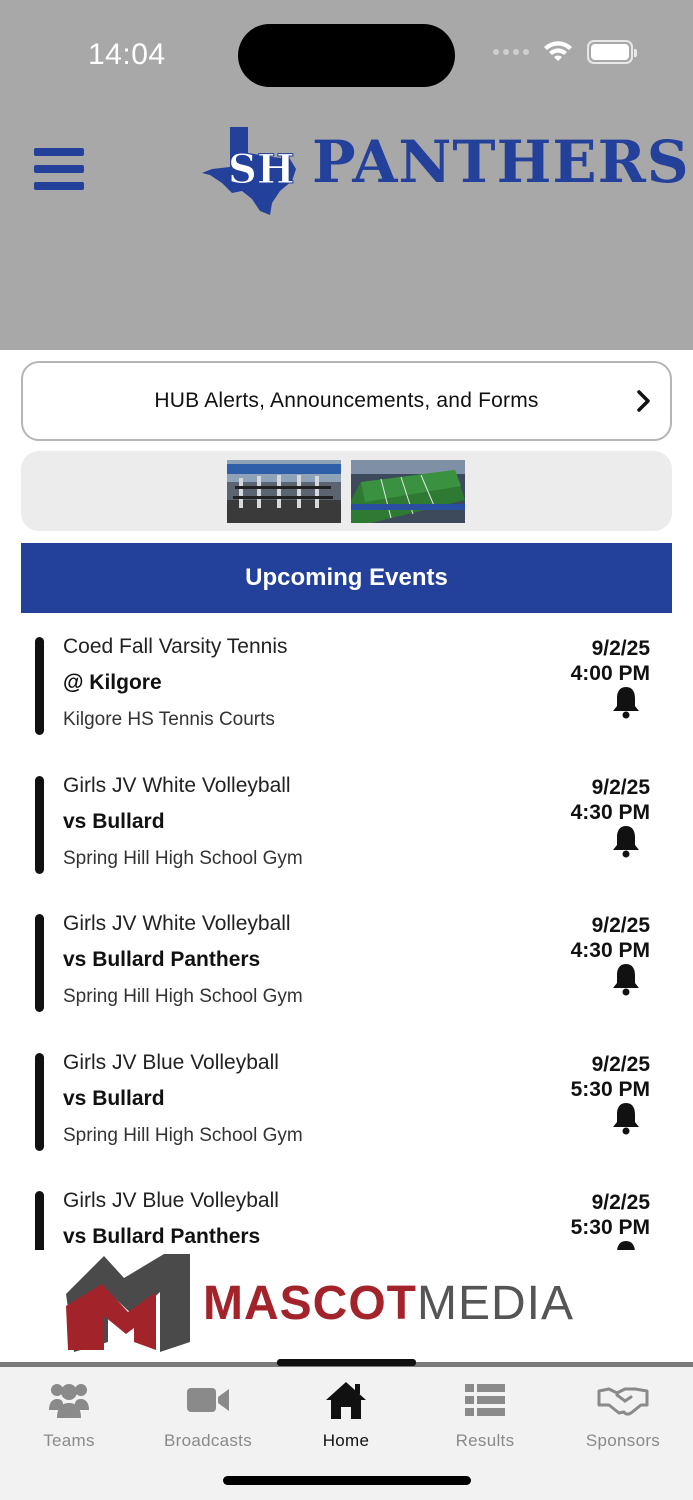 This screenshot has width=693, height=1500. What do you see at coordinates (59, 169) in the screenshot?
I see `menu-button` at bounding box center [59, 169].